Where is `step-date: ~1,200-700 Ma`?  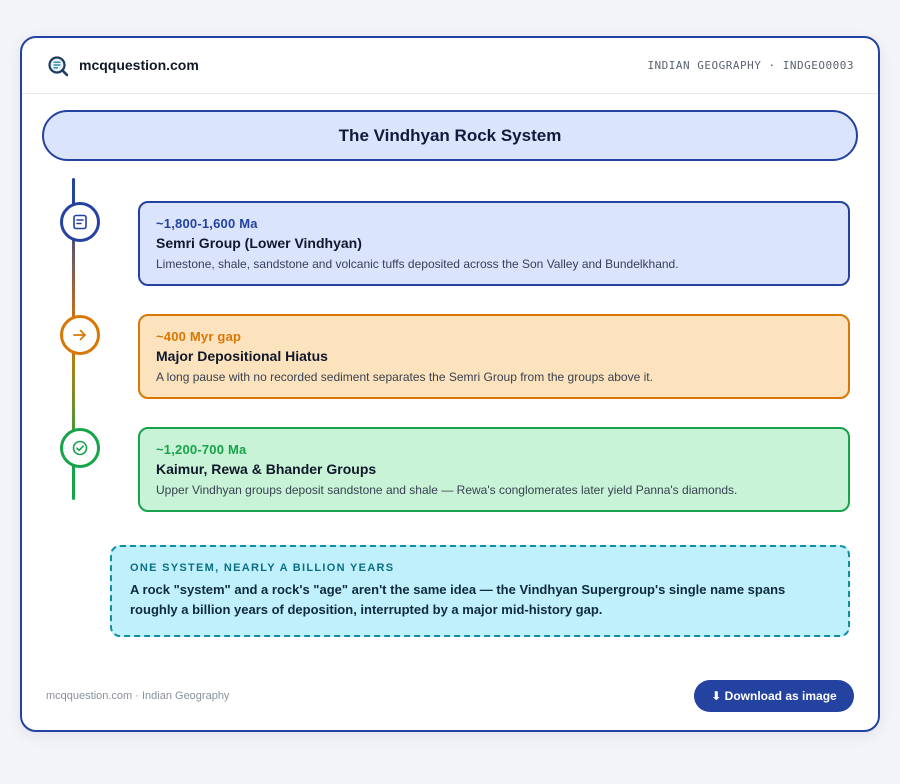
step-date: ~1,200-700 Ma is located at coordinates (201, 449).